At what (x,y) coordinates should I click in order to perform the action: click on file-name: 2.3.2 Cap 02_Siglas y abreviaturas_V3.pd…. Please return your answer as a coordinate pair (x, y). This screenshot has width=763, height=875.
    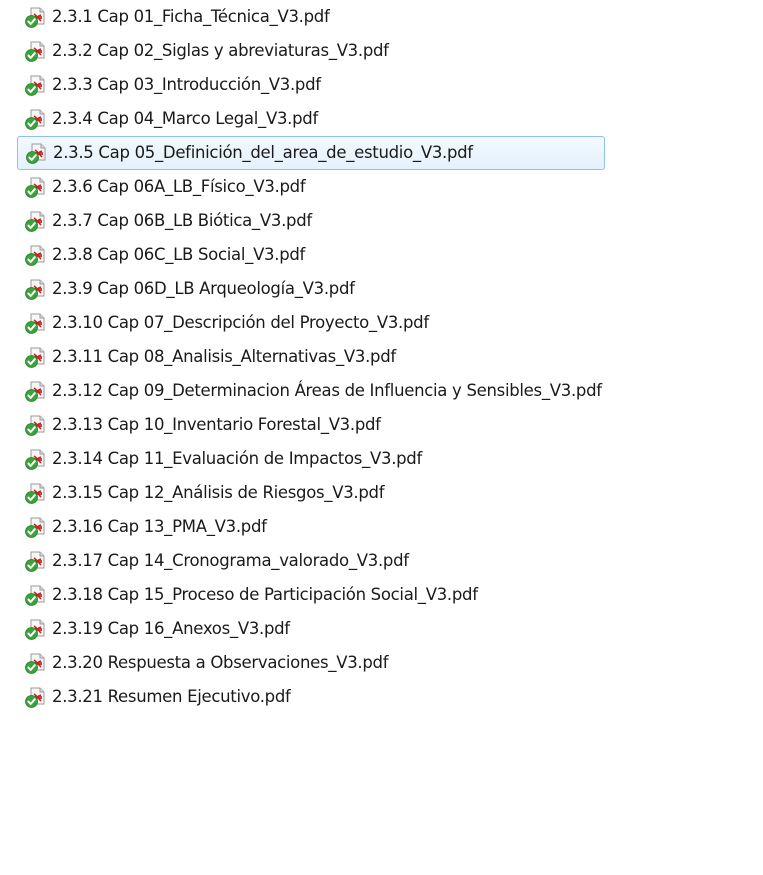
    Looking at the image, I should click on (220, 50).